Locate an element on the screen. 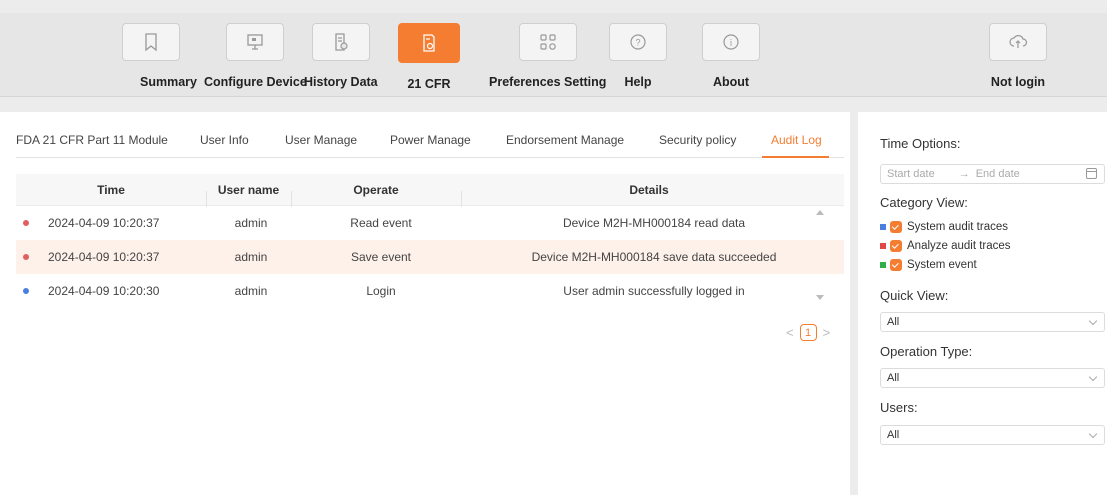  toolbar-summary: Summary is located at coordinates (151, 56).